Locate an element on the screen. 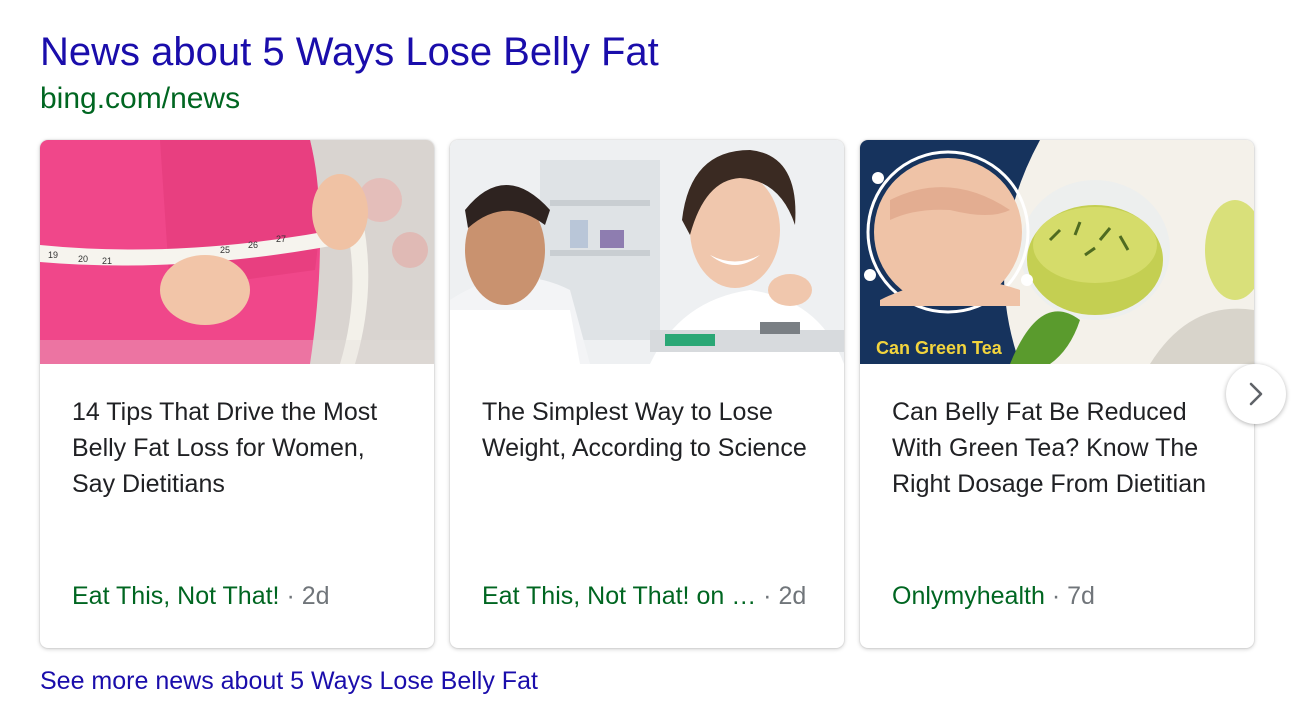 The height and width of the screenshot is (714, 1296). tape-number: 26 is located at coordinates (253, 245).